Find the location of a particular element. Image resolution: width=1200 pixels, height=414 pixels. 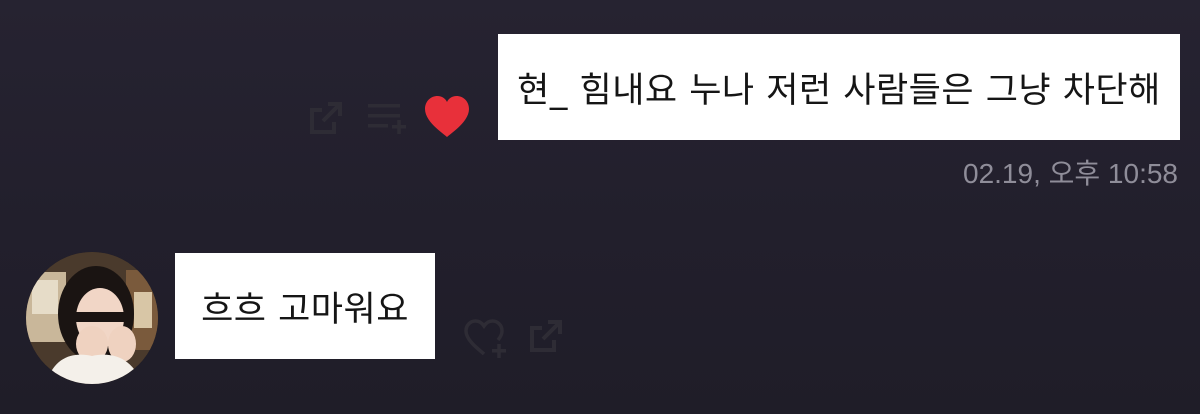

avatar-photo is located at coordinates (92, 318).